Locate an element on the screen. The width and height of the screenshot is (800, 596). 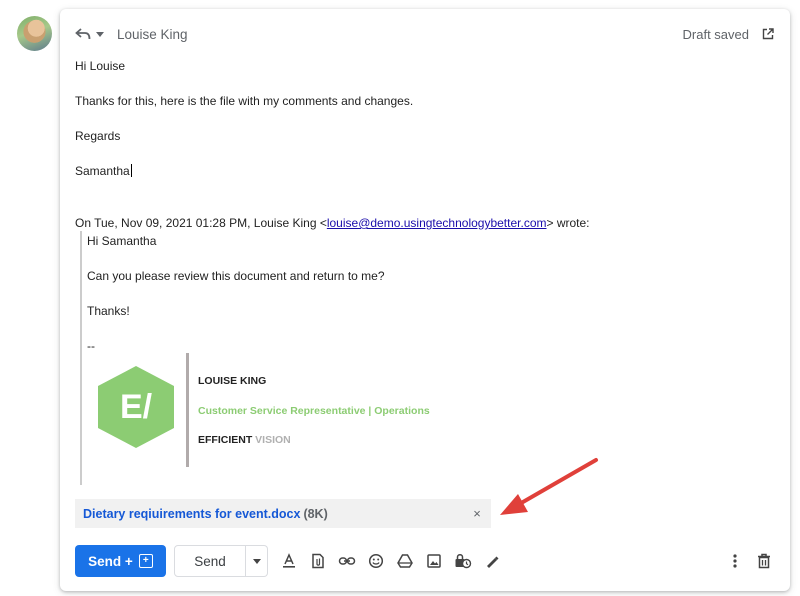
signature-icon is located at coordinates (492, 561).